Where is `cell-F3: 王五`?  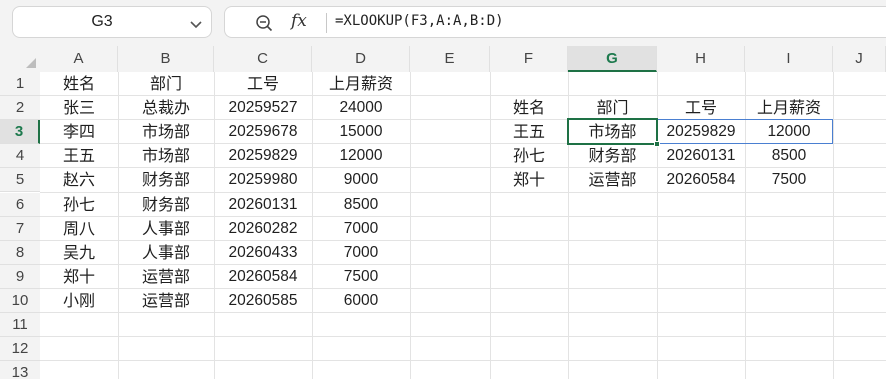
cell-F3: 王五 is located at coordinates (529, 132).